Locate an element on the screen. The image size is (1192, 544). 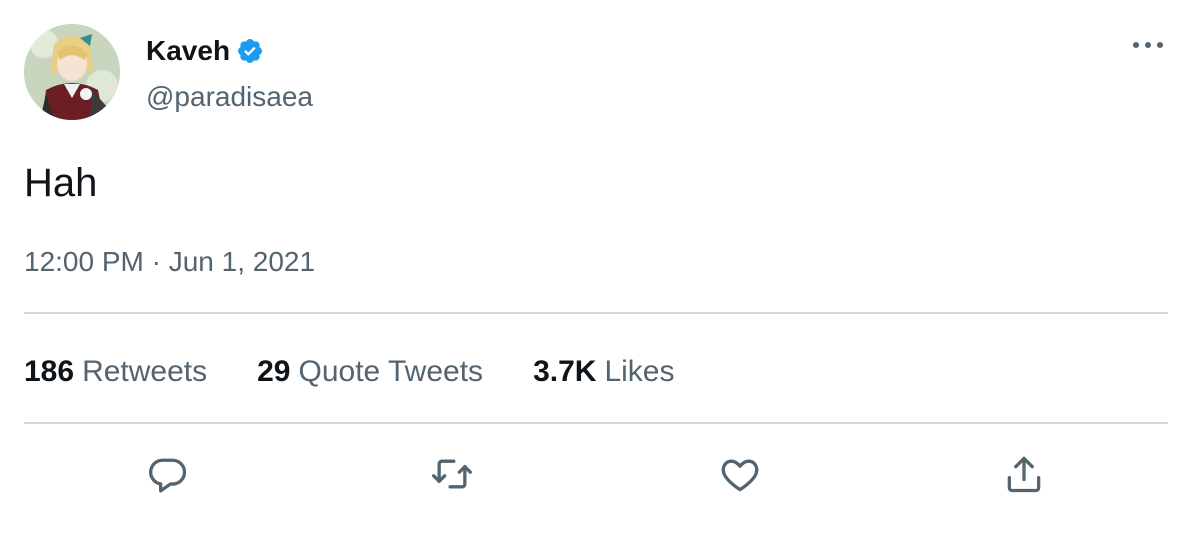
more-options-icon is located at coordinates (1148, 45).